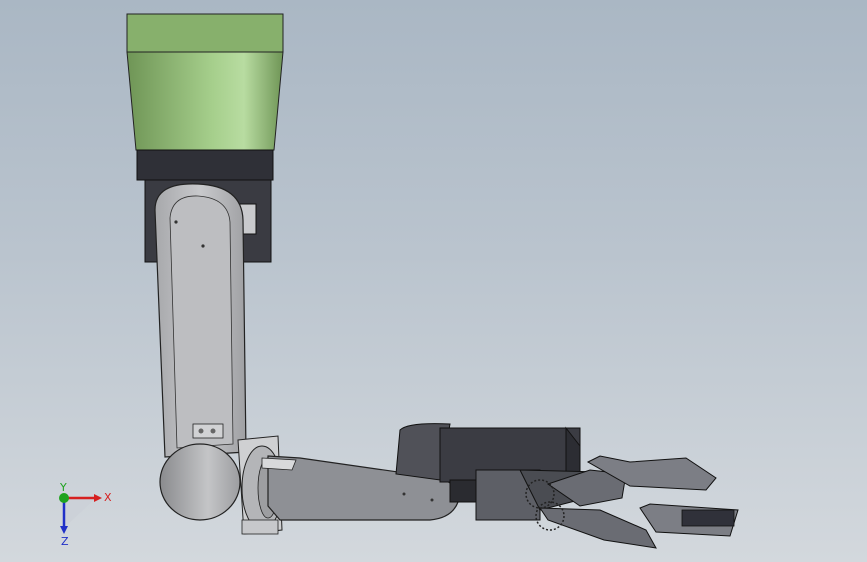 The width and height of the screenshot is (867, 562). Describe the element at coordinates (221, 485) in the screenshot. I see `elbow-joint` at that location.